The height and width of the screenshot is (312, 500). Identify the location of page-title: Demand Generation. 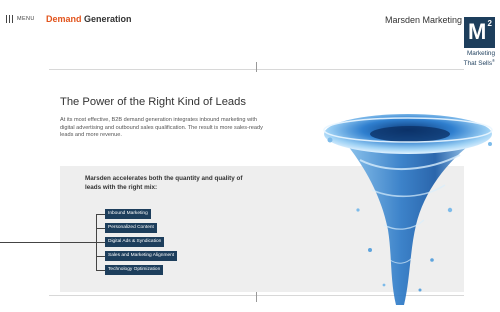
(89, 19).